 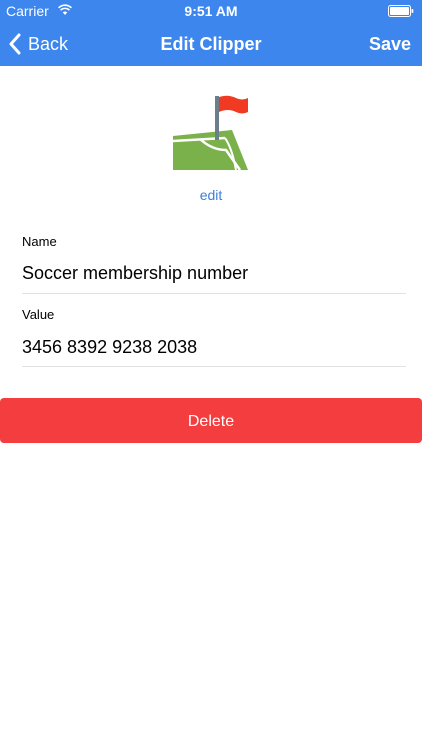 I want to click on status-bar: Carrier 9:51 AM, so click(x=211, y=11).